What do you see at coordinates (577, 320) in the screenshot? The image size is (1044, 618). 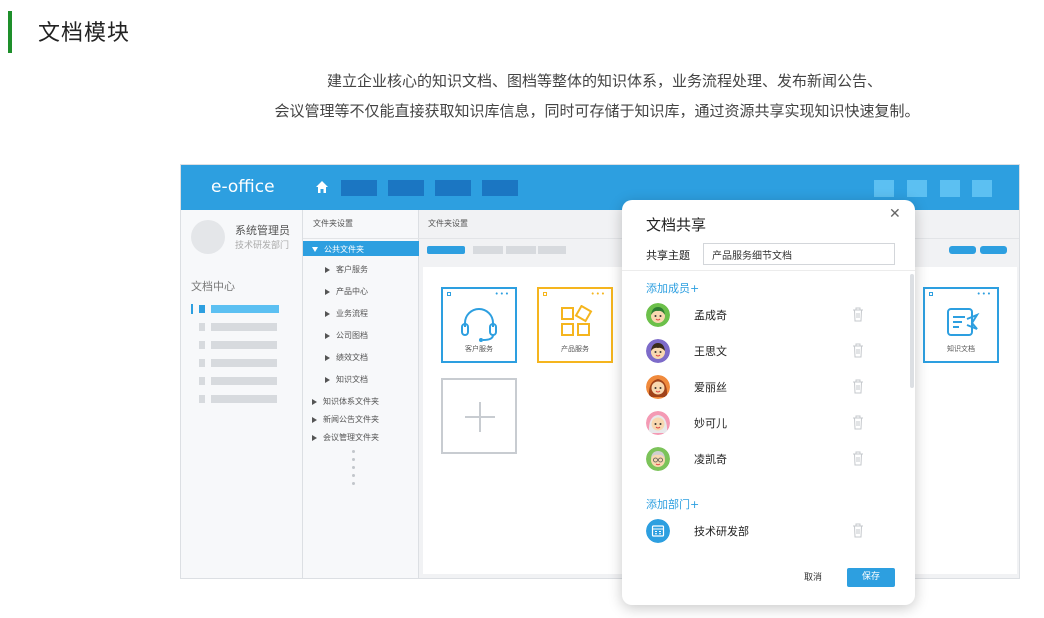 I see `product-blocks-icon` at bounding box center [577, 320].